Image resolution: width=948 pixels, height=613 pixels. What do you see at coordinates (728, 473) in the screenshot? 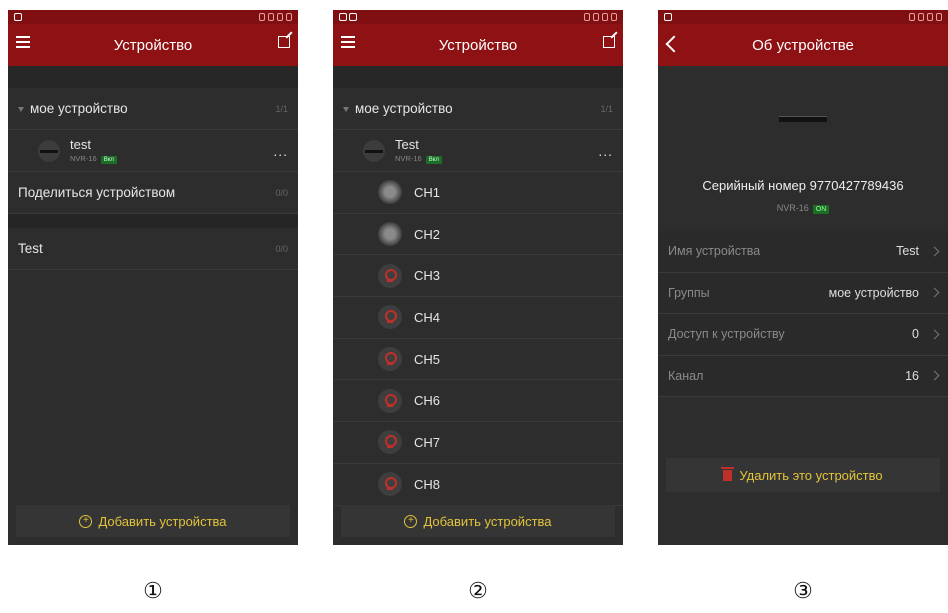
I see `trash-icon` at bounding box center [728, 473].